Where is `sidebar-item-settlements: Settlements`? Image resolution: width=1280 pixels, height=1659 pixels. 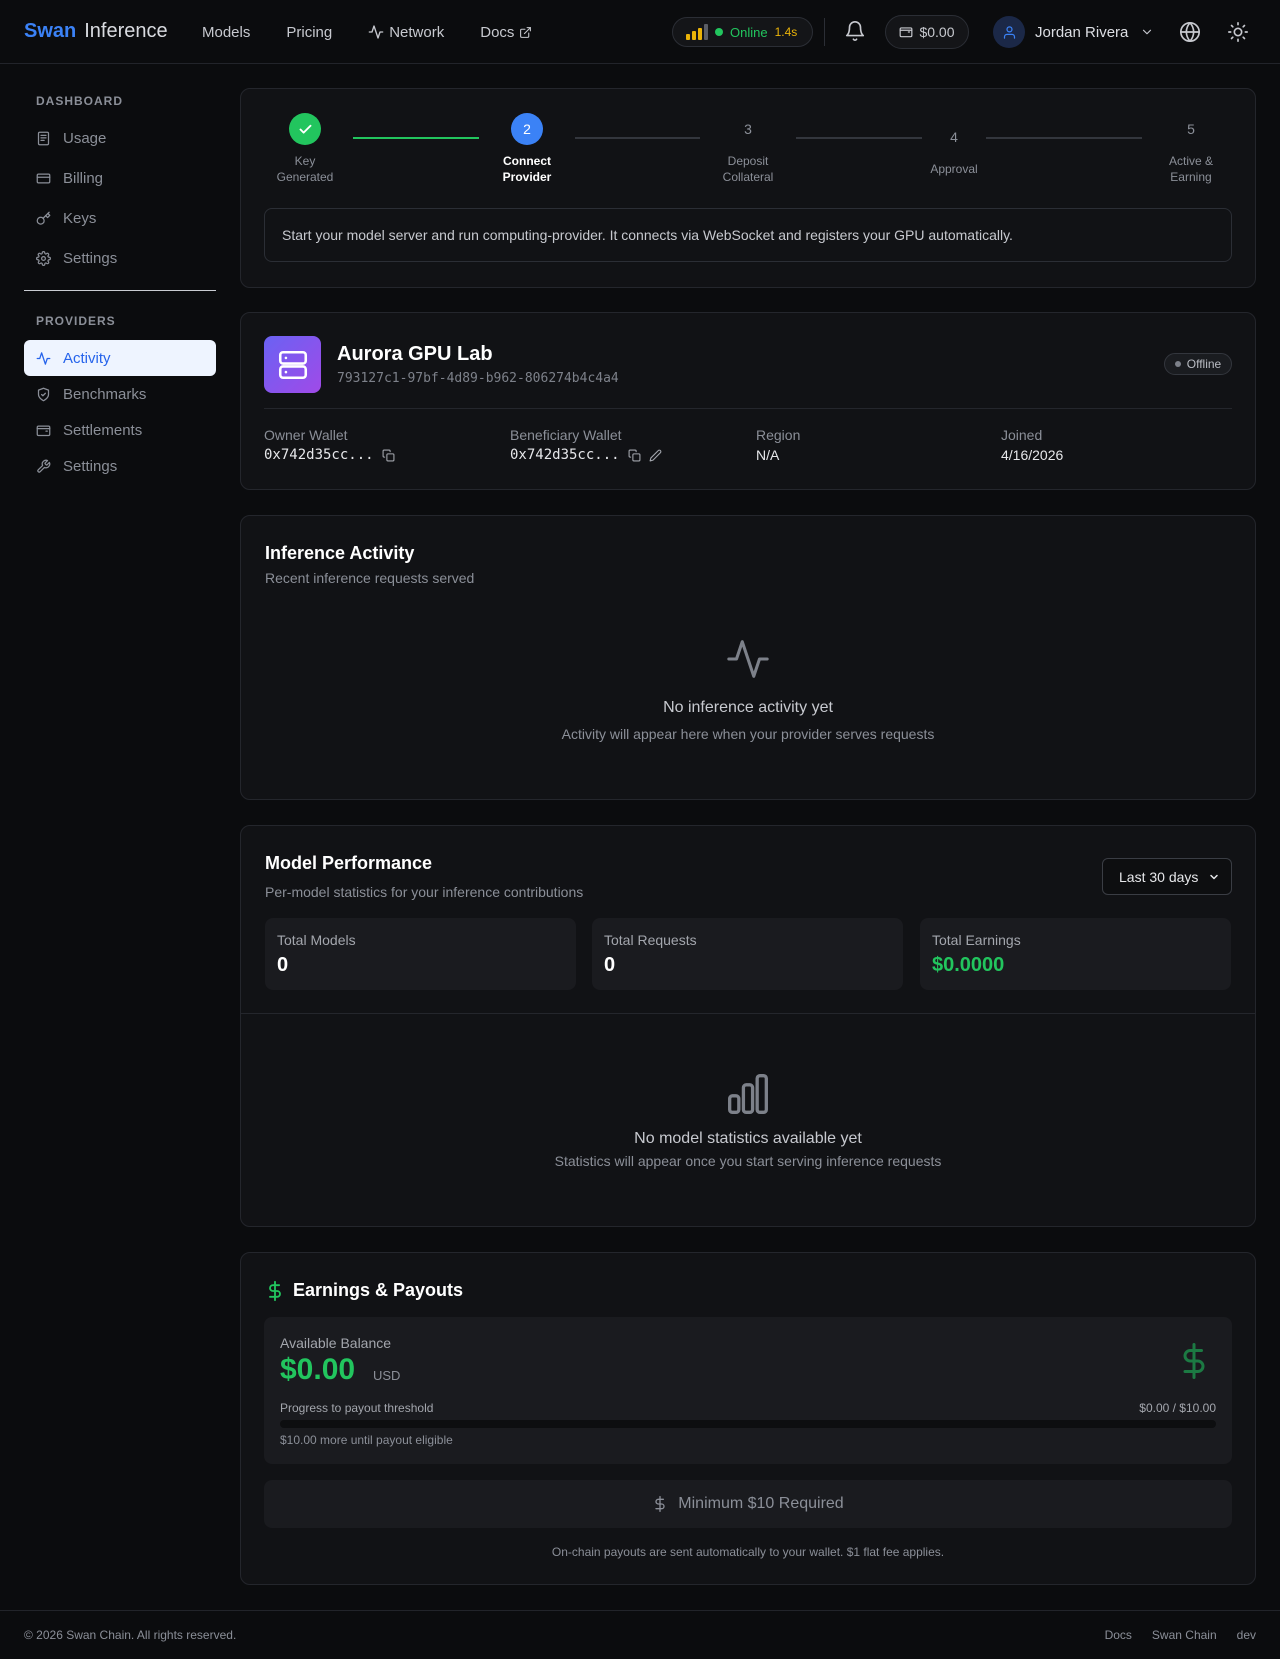
sidebar-item-settlements: Settlements is located at coordinates (120, 430).